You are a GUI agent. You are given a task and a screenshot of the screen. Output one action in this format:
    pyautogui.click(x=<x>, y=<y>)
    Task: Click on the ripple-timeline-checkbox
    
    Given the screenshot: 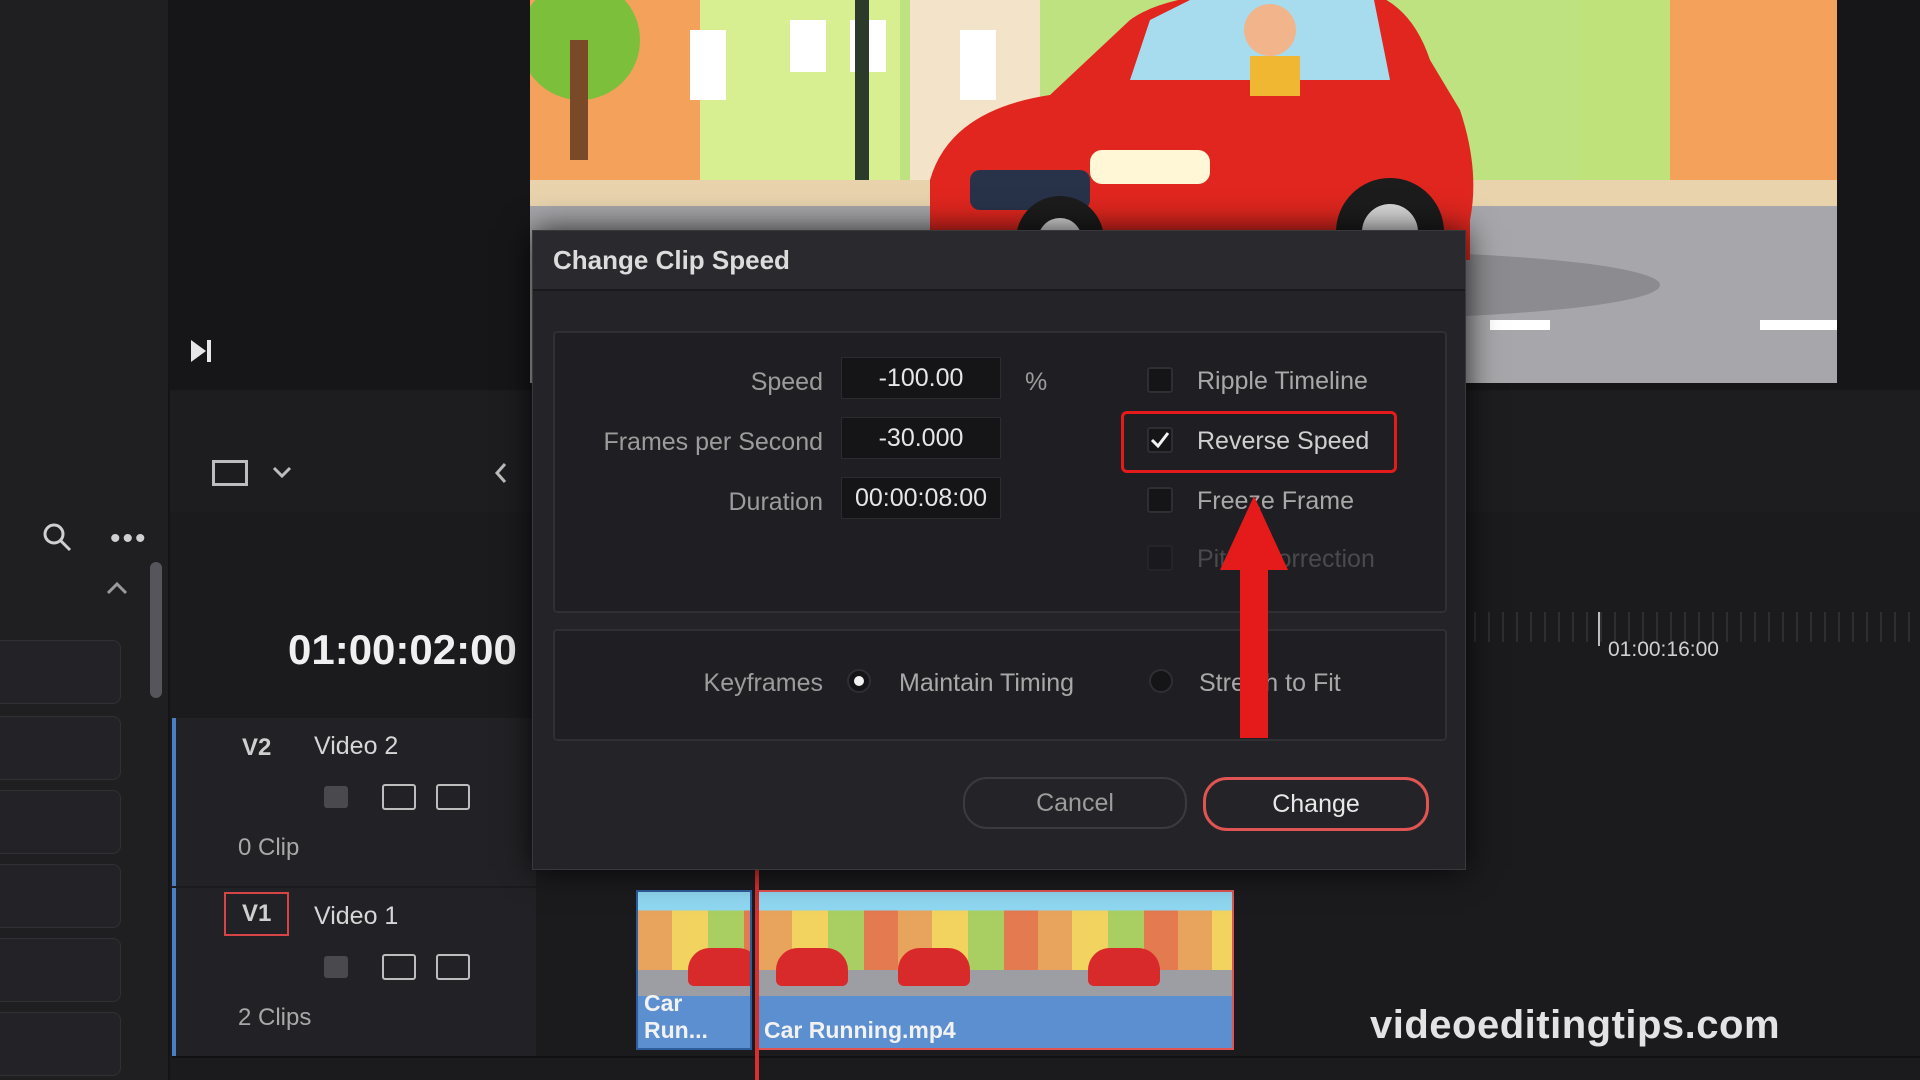 What is the action you would take?
    pyautogui.click(x=1160, y=380)
    